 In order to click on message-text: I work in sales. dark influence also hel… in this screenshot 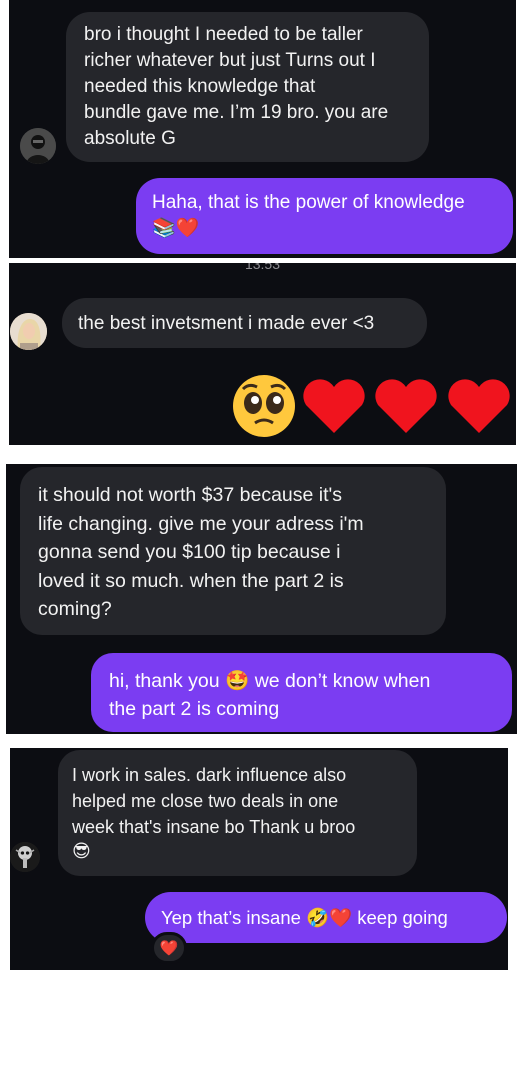, I will do `click(214, 801)`.